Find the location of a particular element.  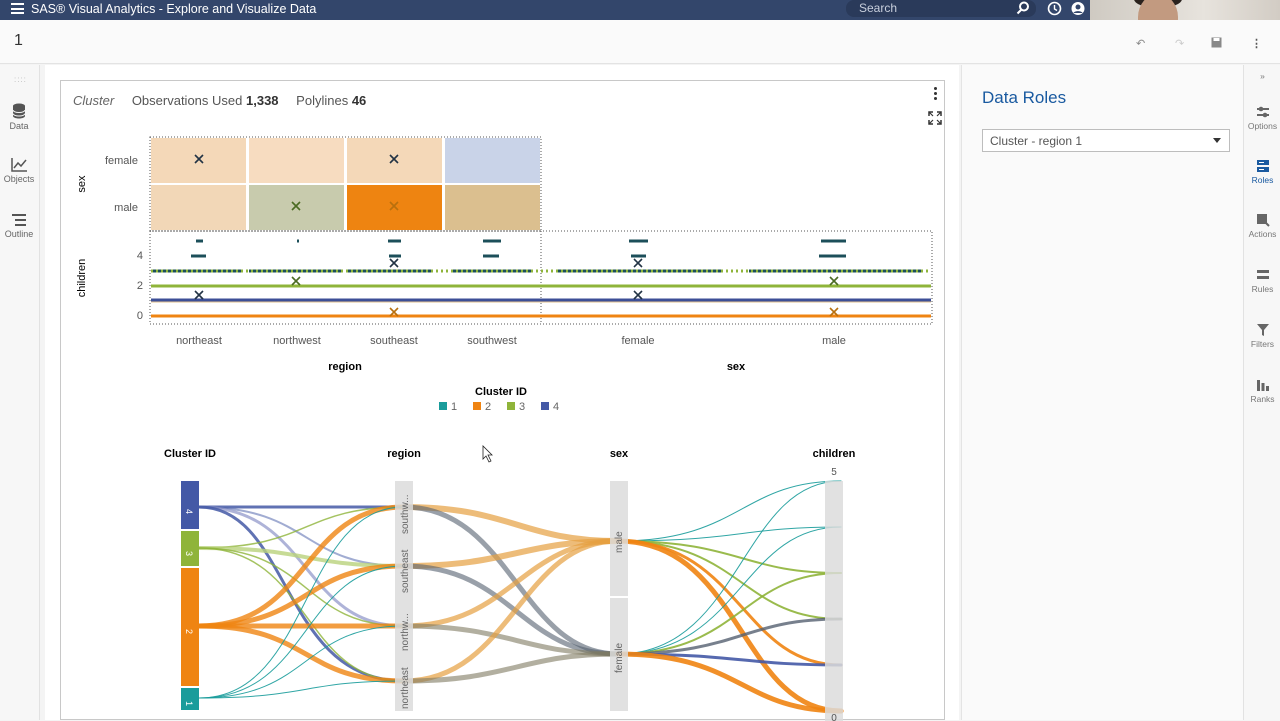

rightbar-roles-label: Roles is located at coordinates (1262, 180).